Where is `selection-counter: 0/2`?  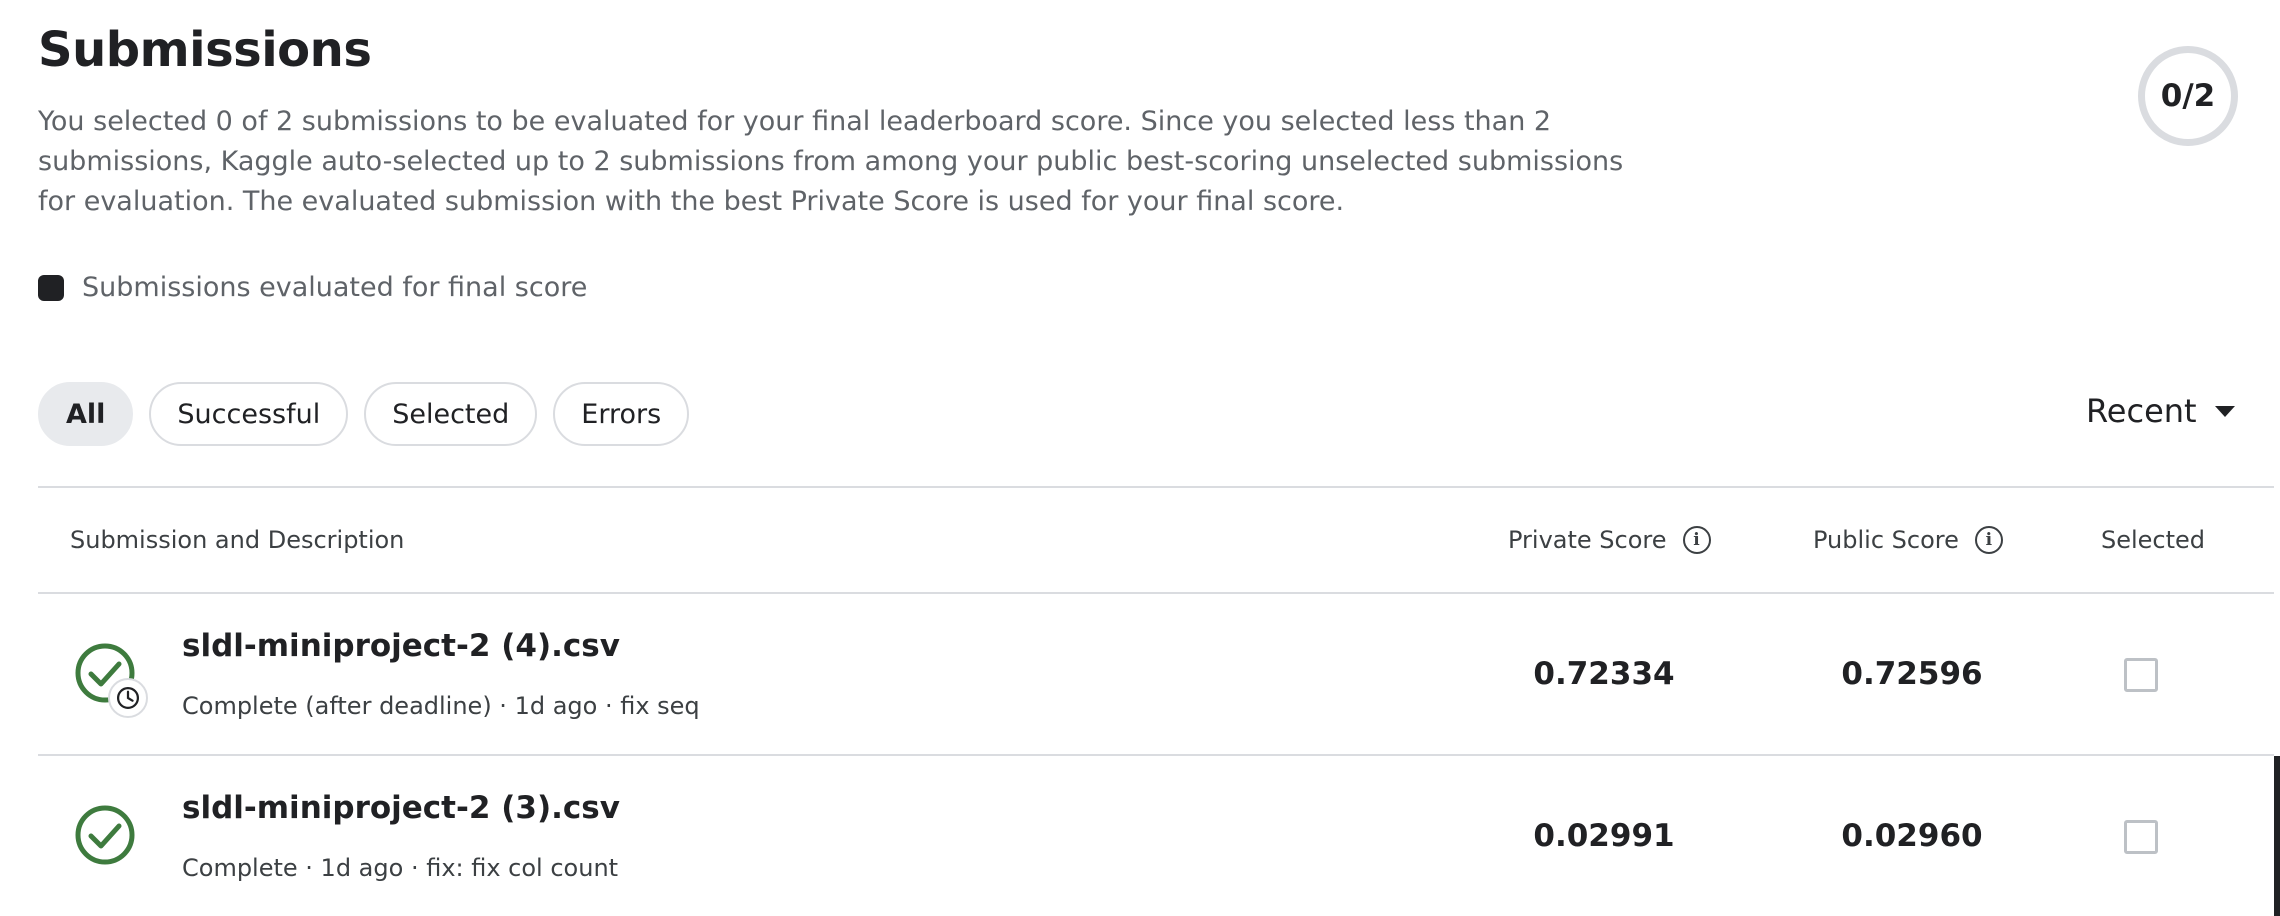
selection-counter: 0/2 is located at coordinates (2188, 96).